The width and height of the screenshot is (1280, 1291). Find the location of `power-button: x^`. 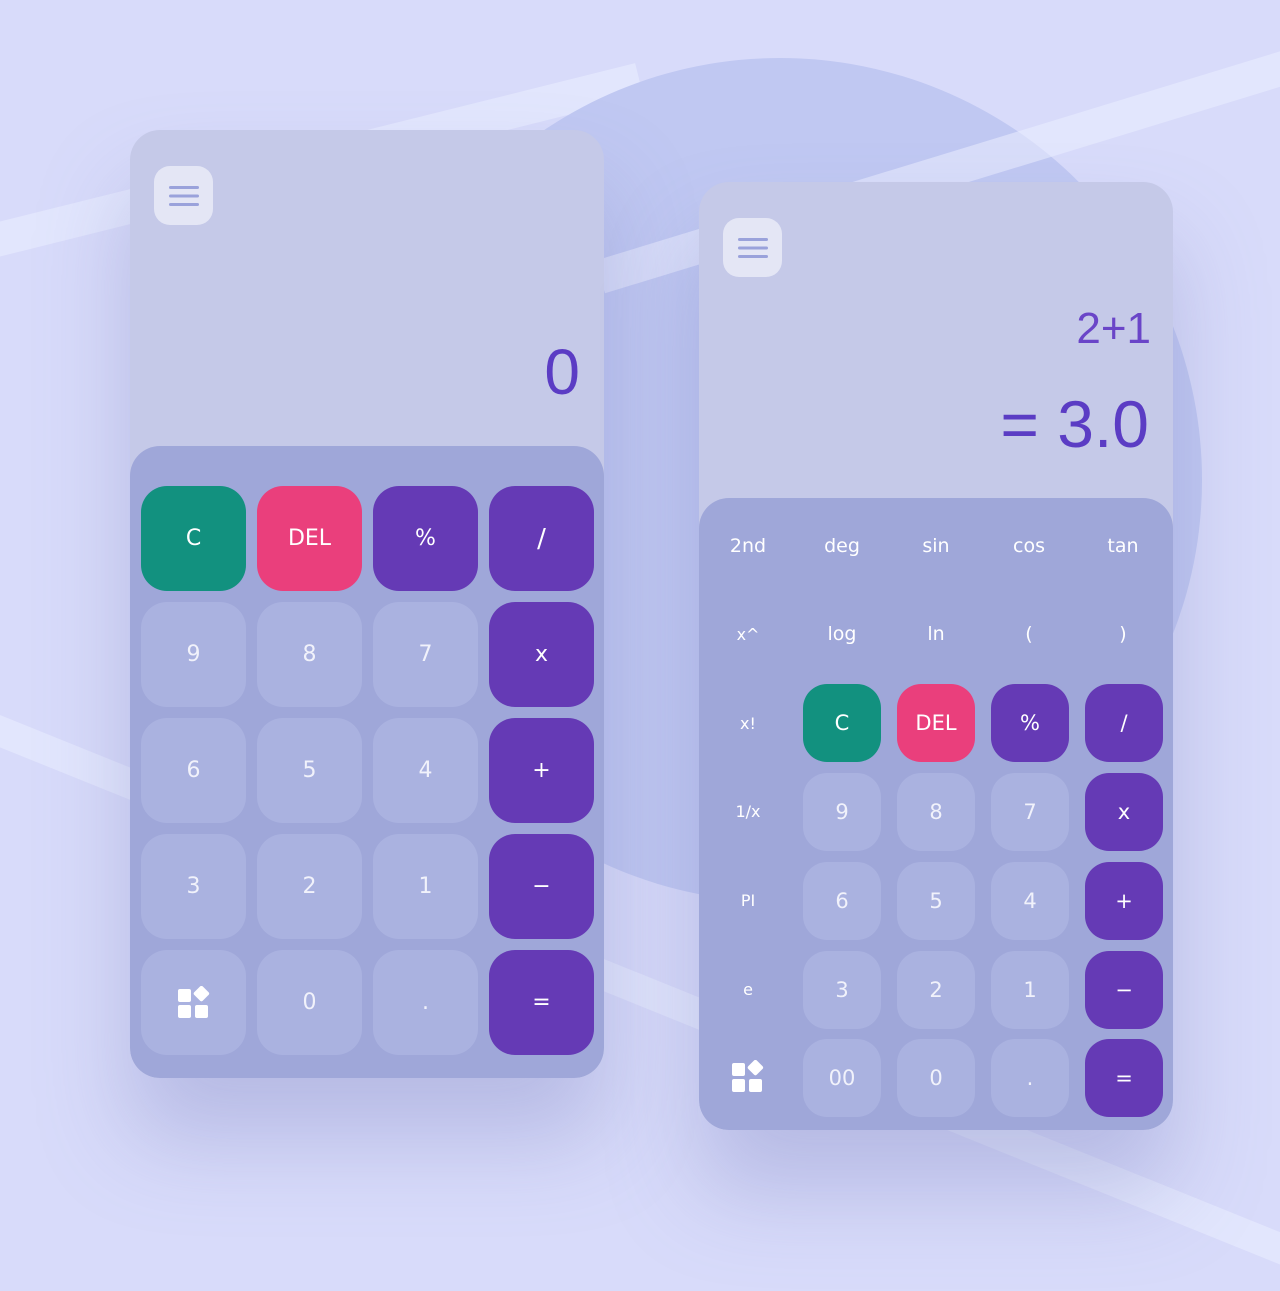

power-button: x^ is located at coordinates (748, 634).